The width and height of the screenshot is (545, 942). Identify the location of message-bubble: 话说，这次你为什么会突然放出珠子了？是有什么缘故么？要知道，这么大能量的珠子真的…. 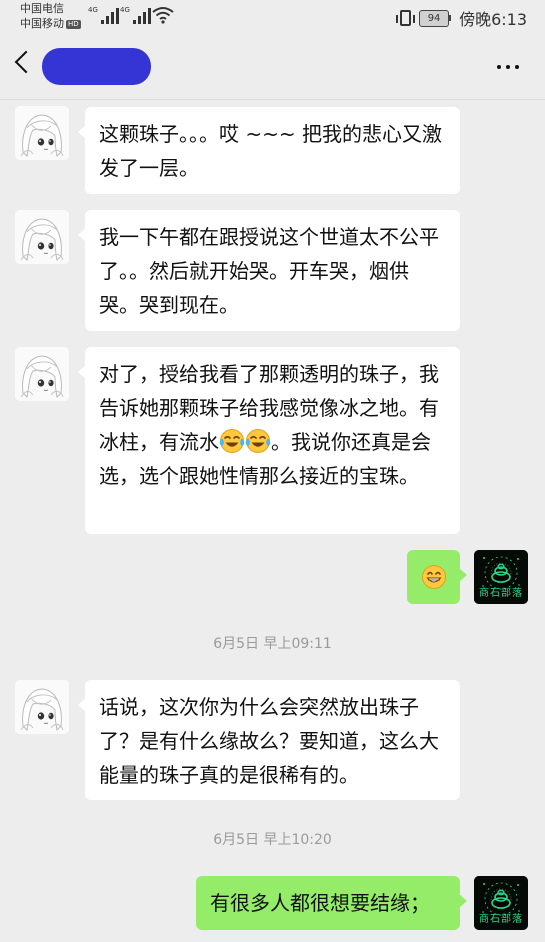
(269, 740).